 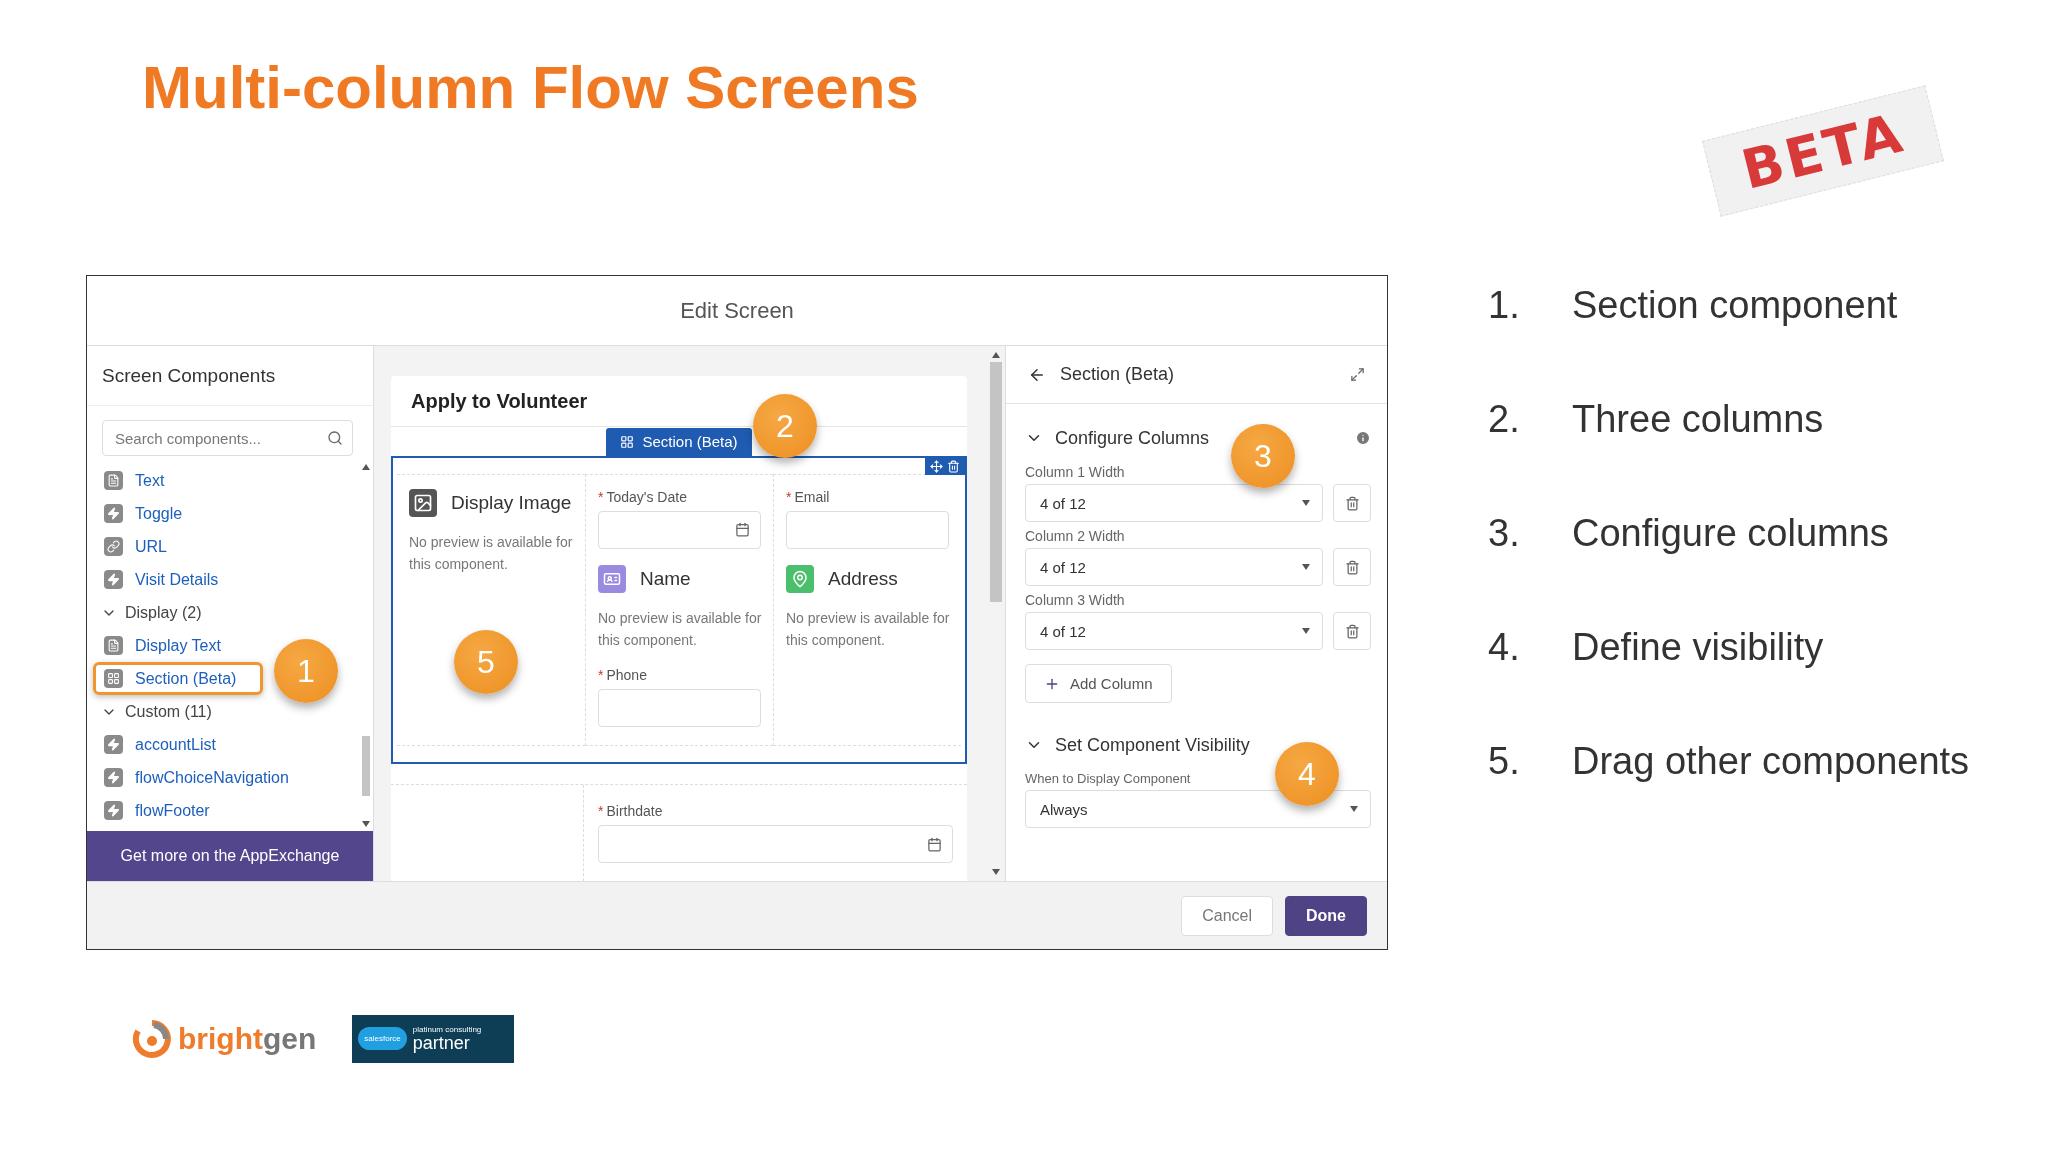 What do you see at coordinates (335, 438) in the screenshot?
I see `search-icon` at bounding box center [335, 438].